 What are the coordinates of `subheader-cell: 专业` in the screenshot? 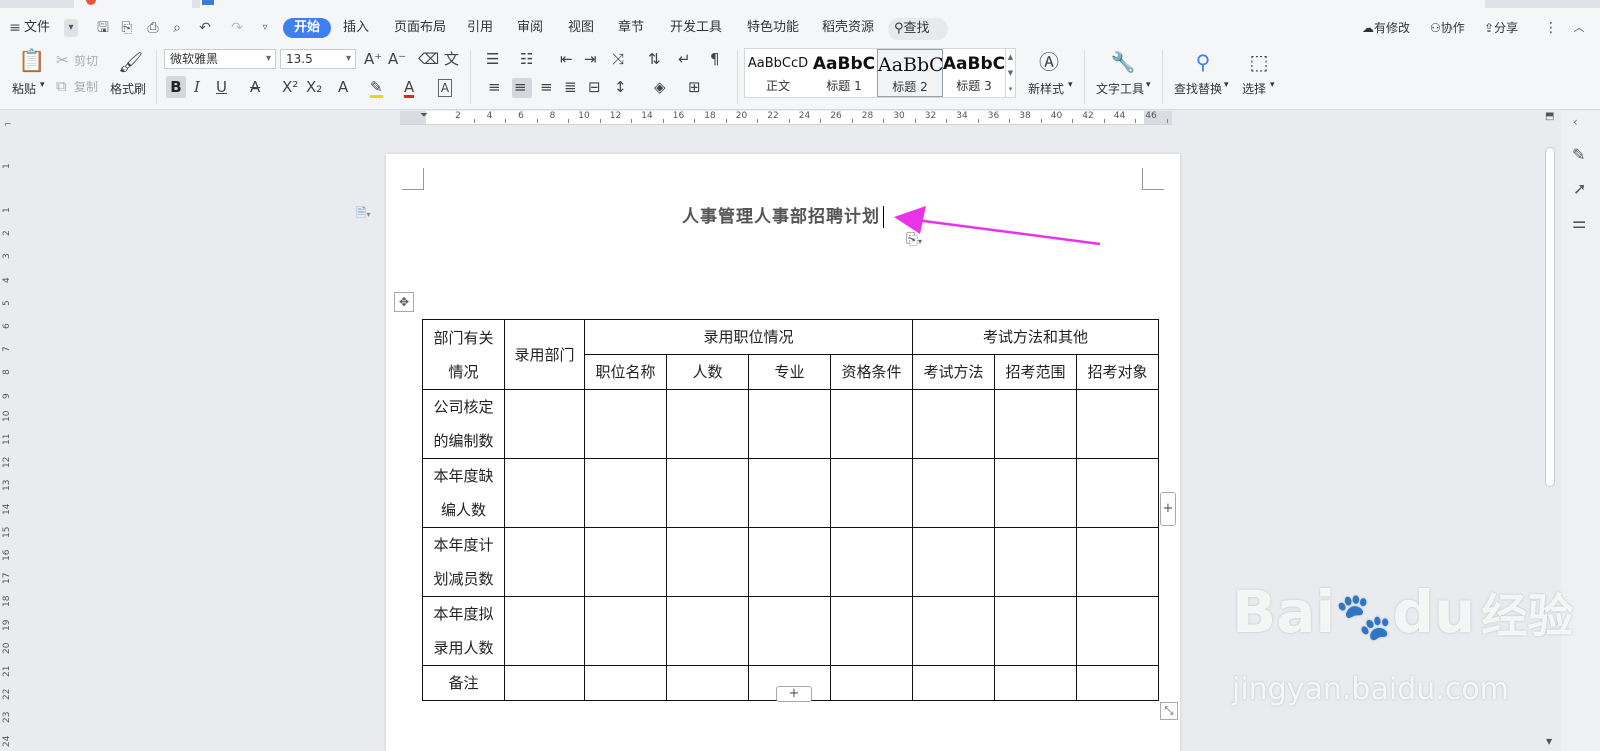 It's located at (789, 372).